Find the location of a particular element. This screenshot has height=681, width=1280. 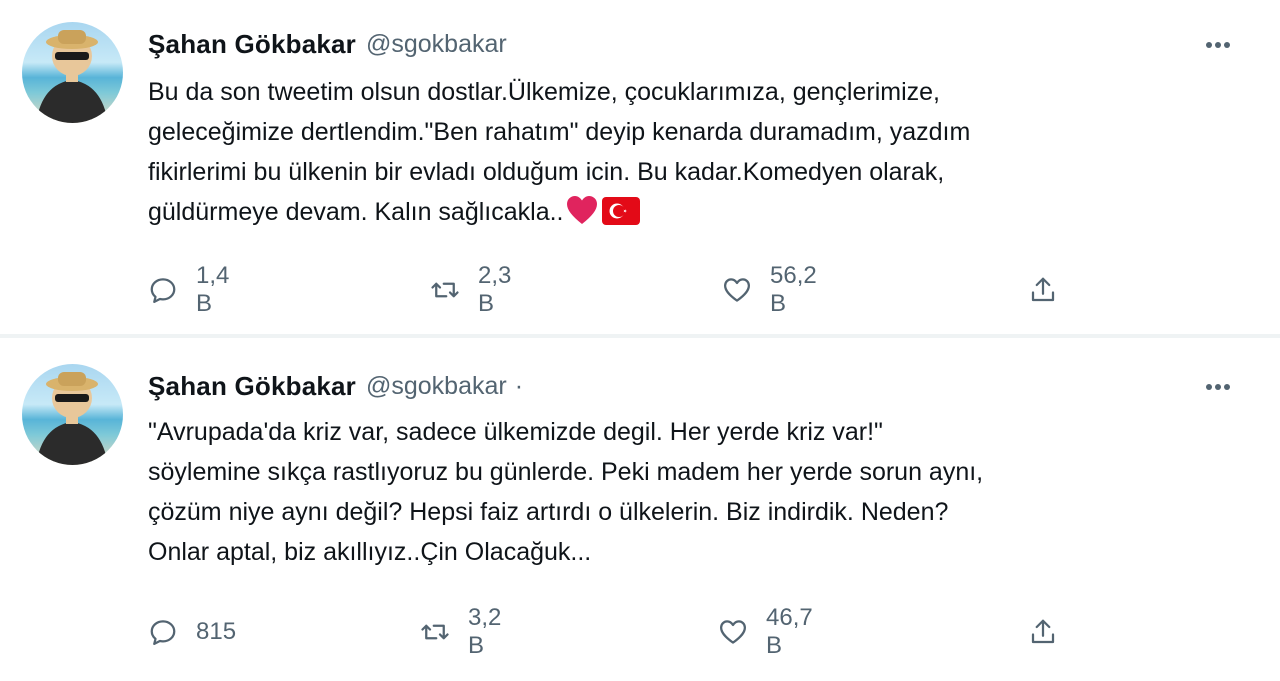

tweet-header: Şahan Gökbakar @sgokbakar · is located at coordinates (335, 386).